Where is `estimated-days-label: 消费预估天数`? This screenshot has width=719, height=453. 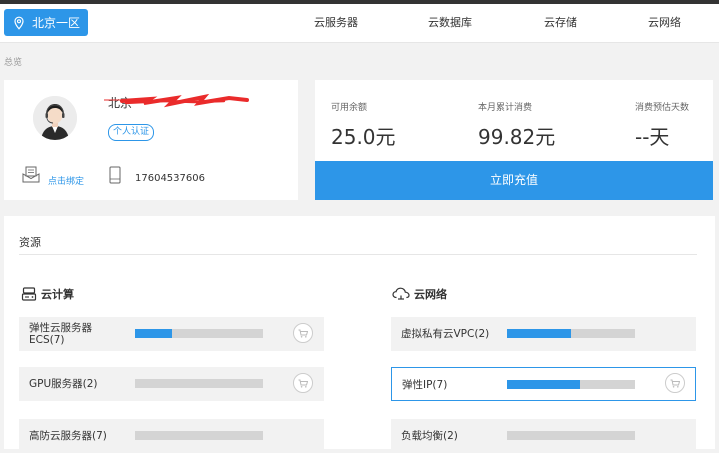 estimated-days-label: 消费预估天数 is located at coordinates (662, 108).